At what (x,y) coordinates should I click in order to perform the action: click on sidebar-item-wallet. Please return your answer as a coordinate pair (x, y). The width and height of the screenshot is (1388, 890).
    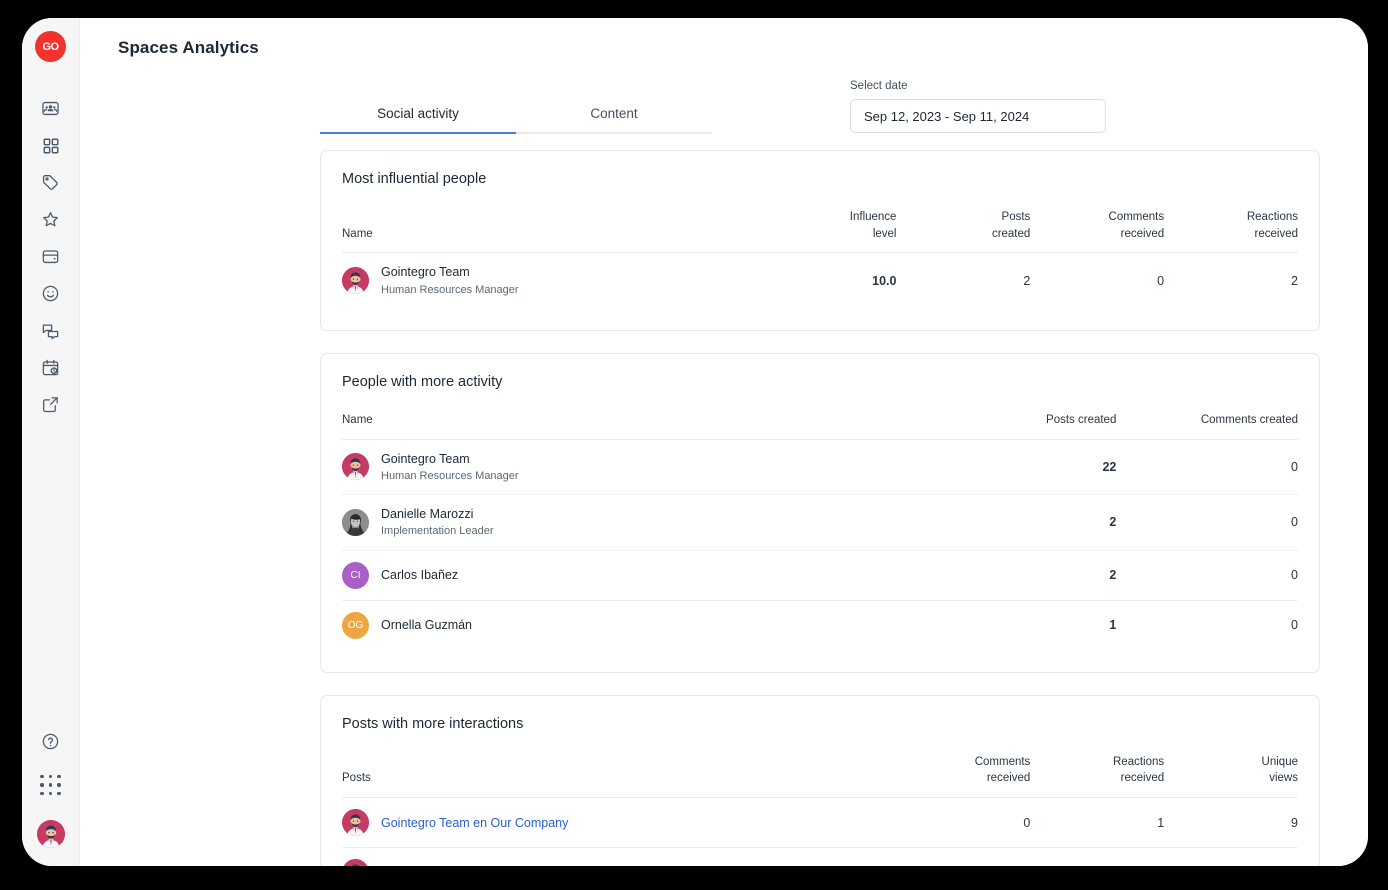
    Looking at the image, I should click on (51, 256).